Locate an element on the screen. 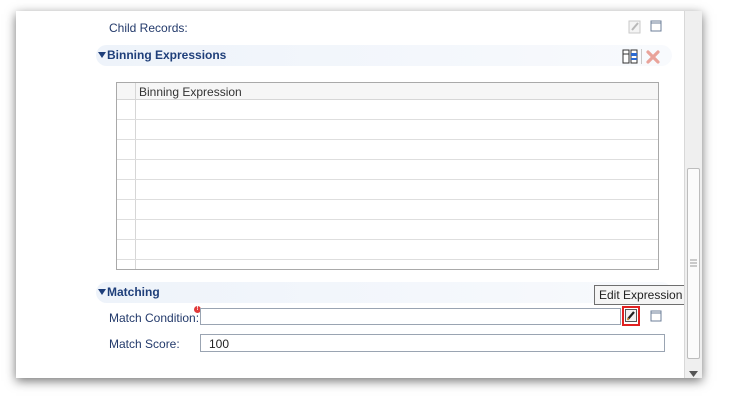  edit-child-records-icon is located at coordinates (635, 28).